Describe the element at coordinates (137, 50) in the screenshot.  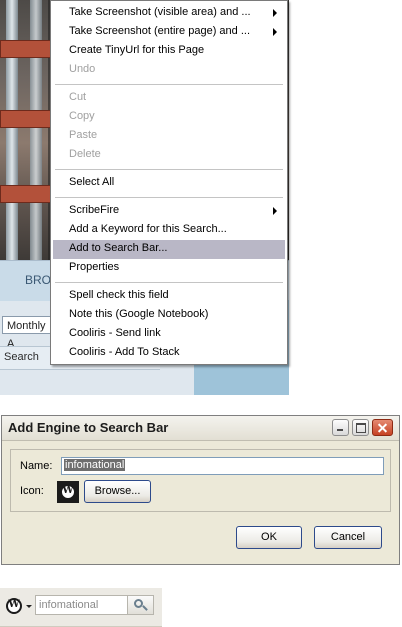
I see `menu-item-label: Create TinyUrl for this Page` at that location.